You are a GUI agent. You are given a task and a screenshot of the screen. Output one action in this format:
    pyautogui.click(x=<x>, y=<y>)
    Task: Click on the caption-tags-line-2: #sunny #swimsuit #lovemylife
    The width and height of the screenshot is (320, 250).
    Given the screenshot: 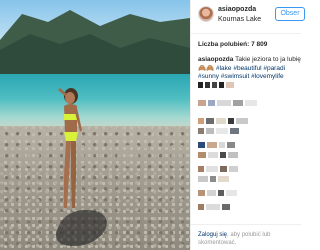 What is the action you would take?
    pyautogui.click(x=249, y=77)
    